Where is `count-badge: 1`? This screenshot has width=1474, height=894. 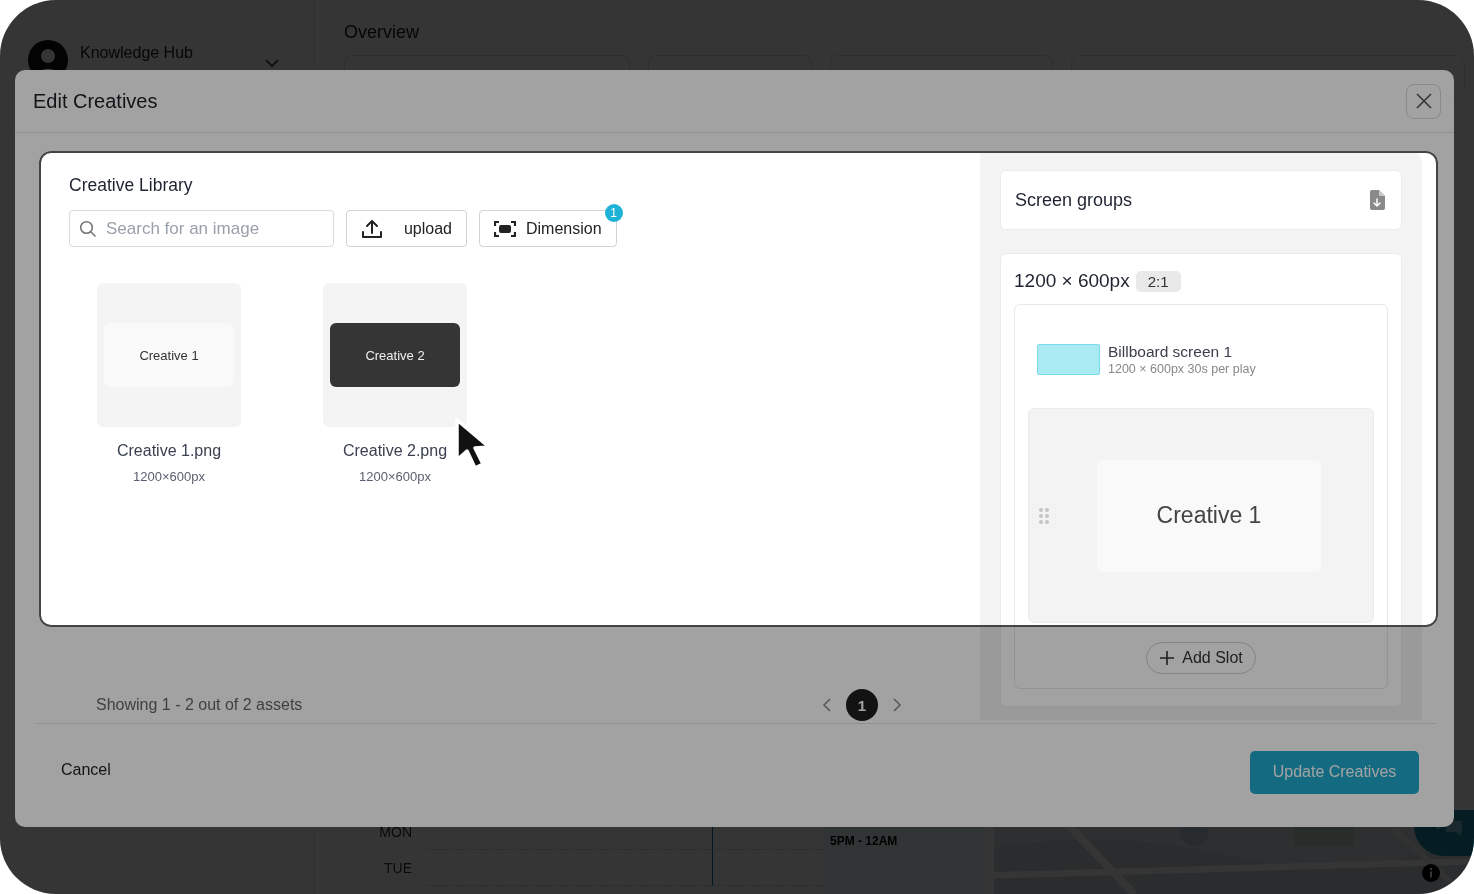
count-badge: 1 is located at coordinates (613, 213).